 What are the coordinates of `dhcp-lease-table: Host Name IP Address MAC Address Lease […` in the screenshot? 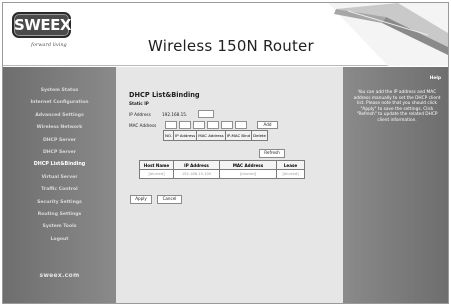 It's located at (222, 169).